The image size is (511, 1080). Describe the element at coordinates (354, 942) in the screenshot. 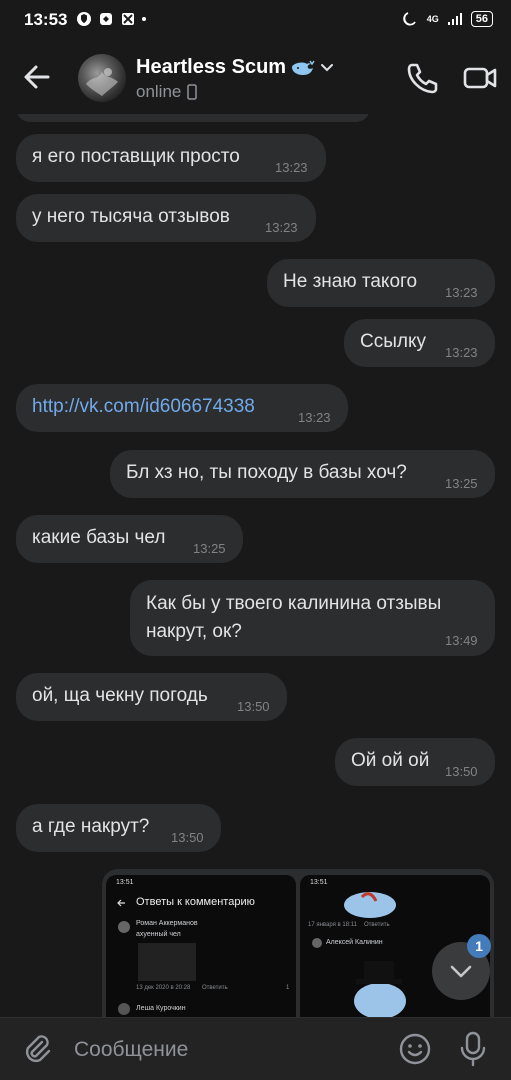

I see `shot2-author: Алексей Калинин` at that location.